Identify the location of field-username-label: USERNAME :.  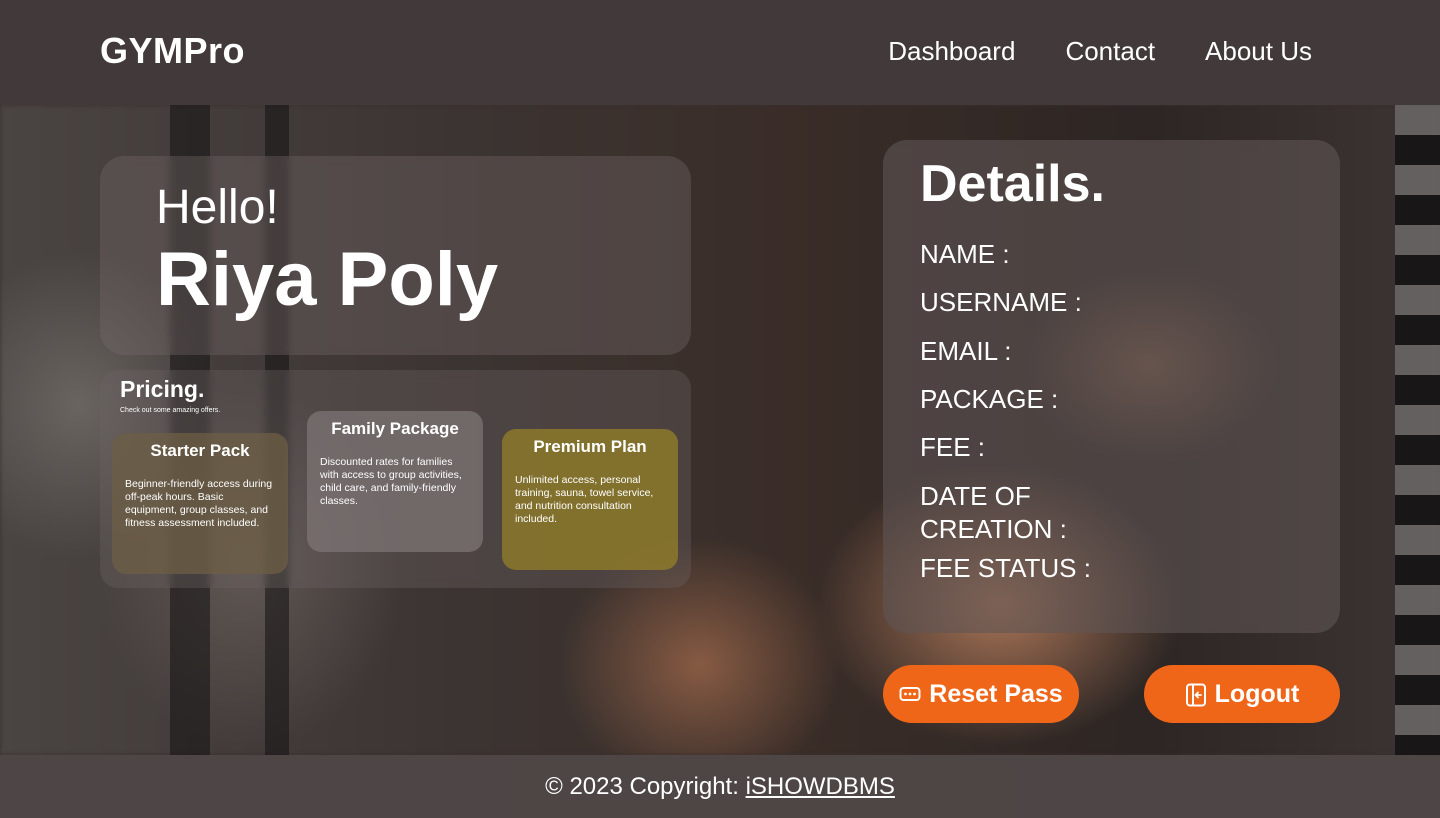
(1001, 302).